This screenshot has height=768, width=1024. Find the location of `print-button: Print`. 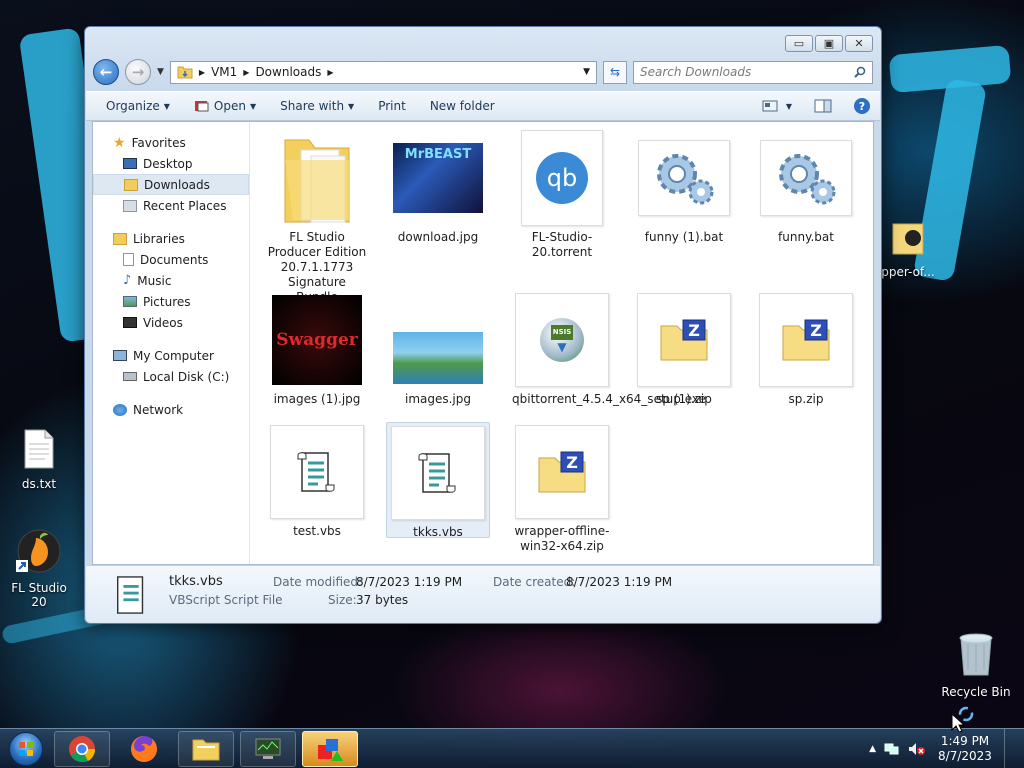

print-button: Print is located at coordinates (392, 106).